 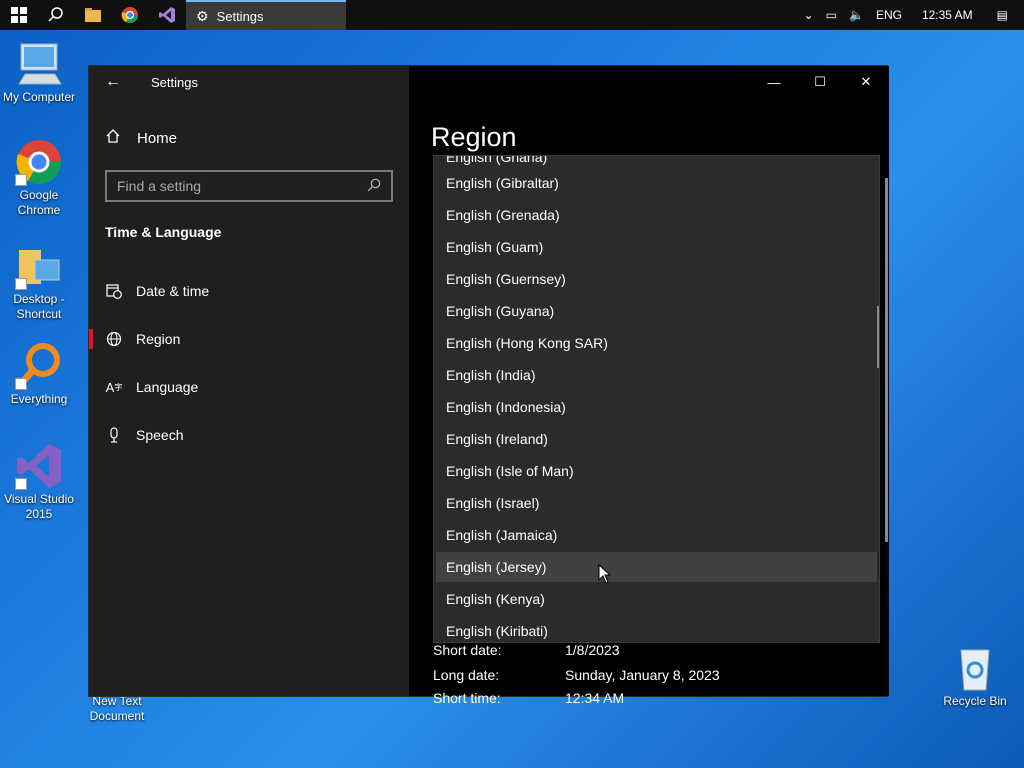 I want to click on content-scrollbar, so click(x=886, y=360).